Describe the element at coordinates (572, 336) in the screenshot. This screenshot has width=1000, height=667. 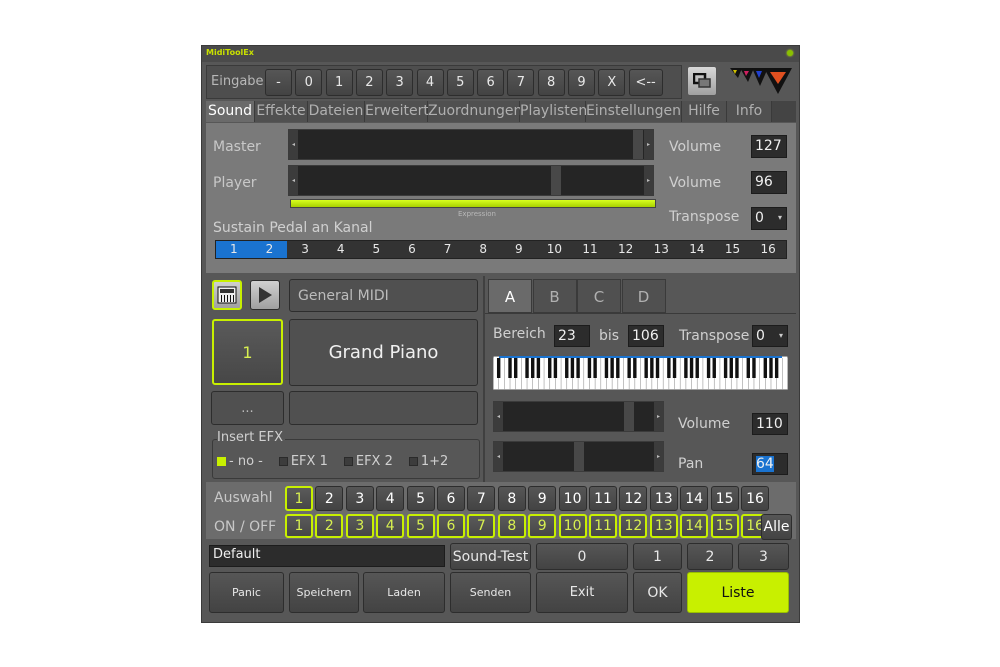
I see `range-from-field: 23` at that location.